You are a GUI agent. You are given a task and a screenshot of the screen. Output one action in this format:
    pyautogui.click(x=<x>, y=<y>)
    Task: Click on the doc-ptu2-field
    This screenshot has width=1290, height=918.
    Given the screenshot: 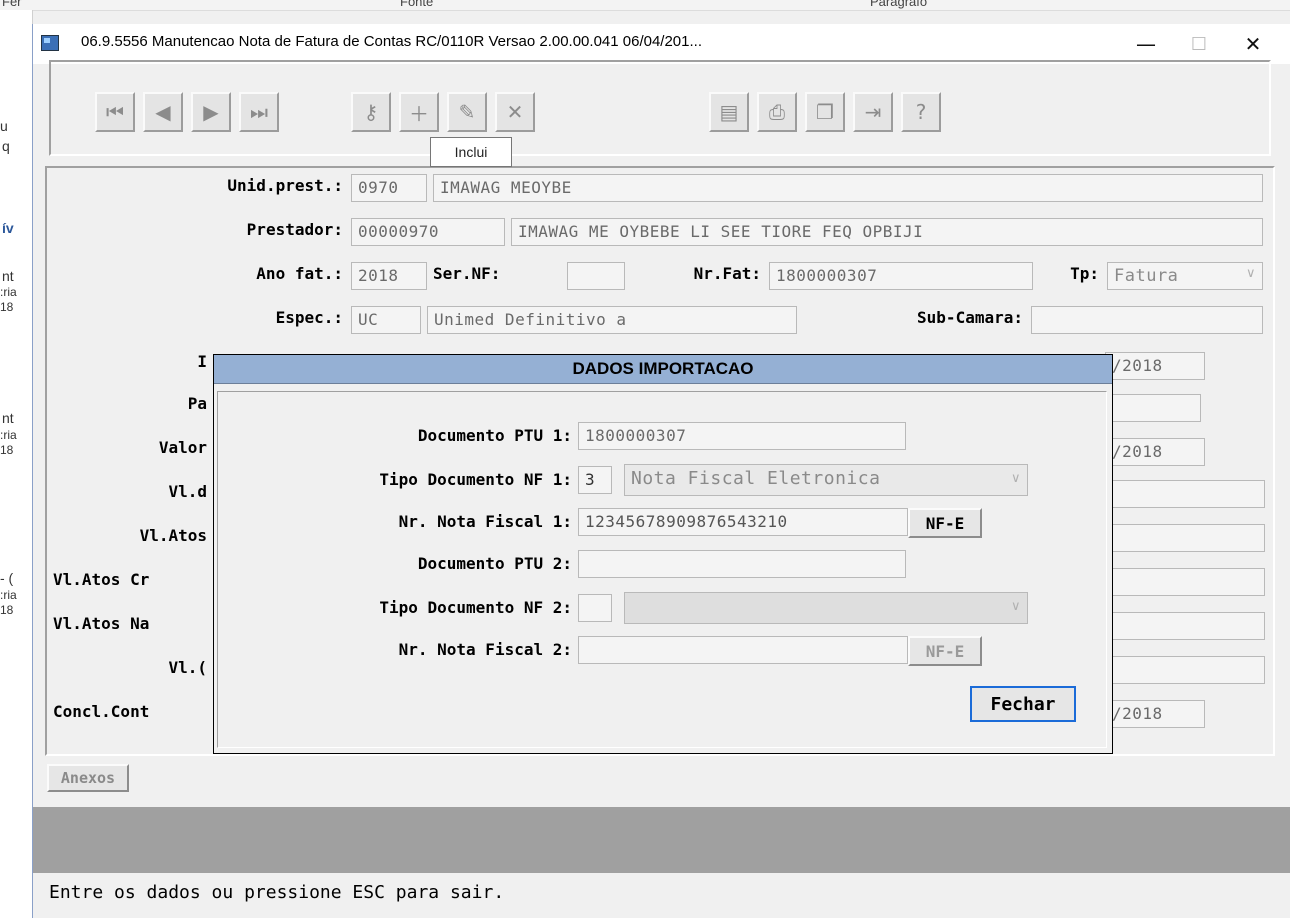 What is the action you would take?
    pyautogui.click(x=742, y=564)
    